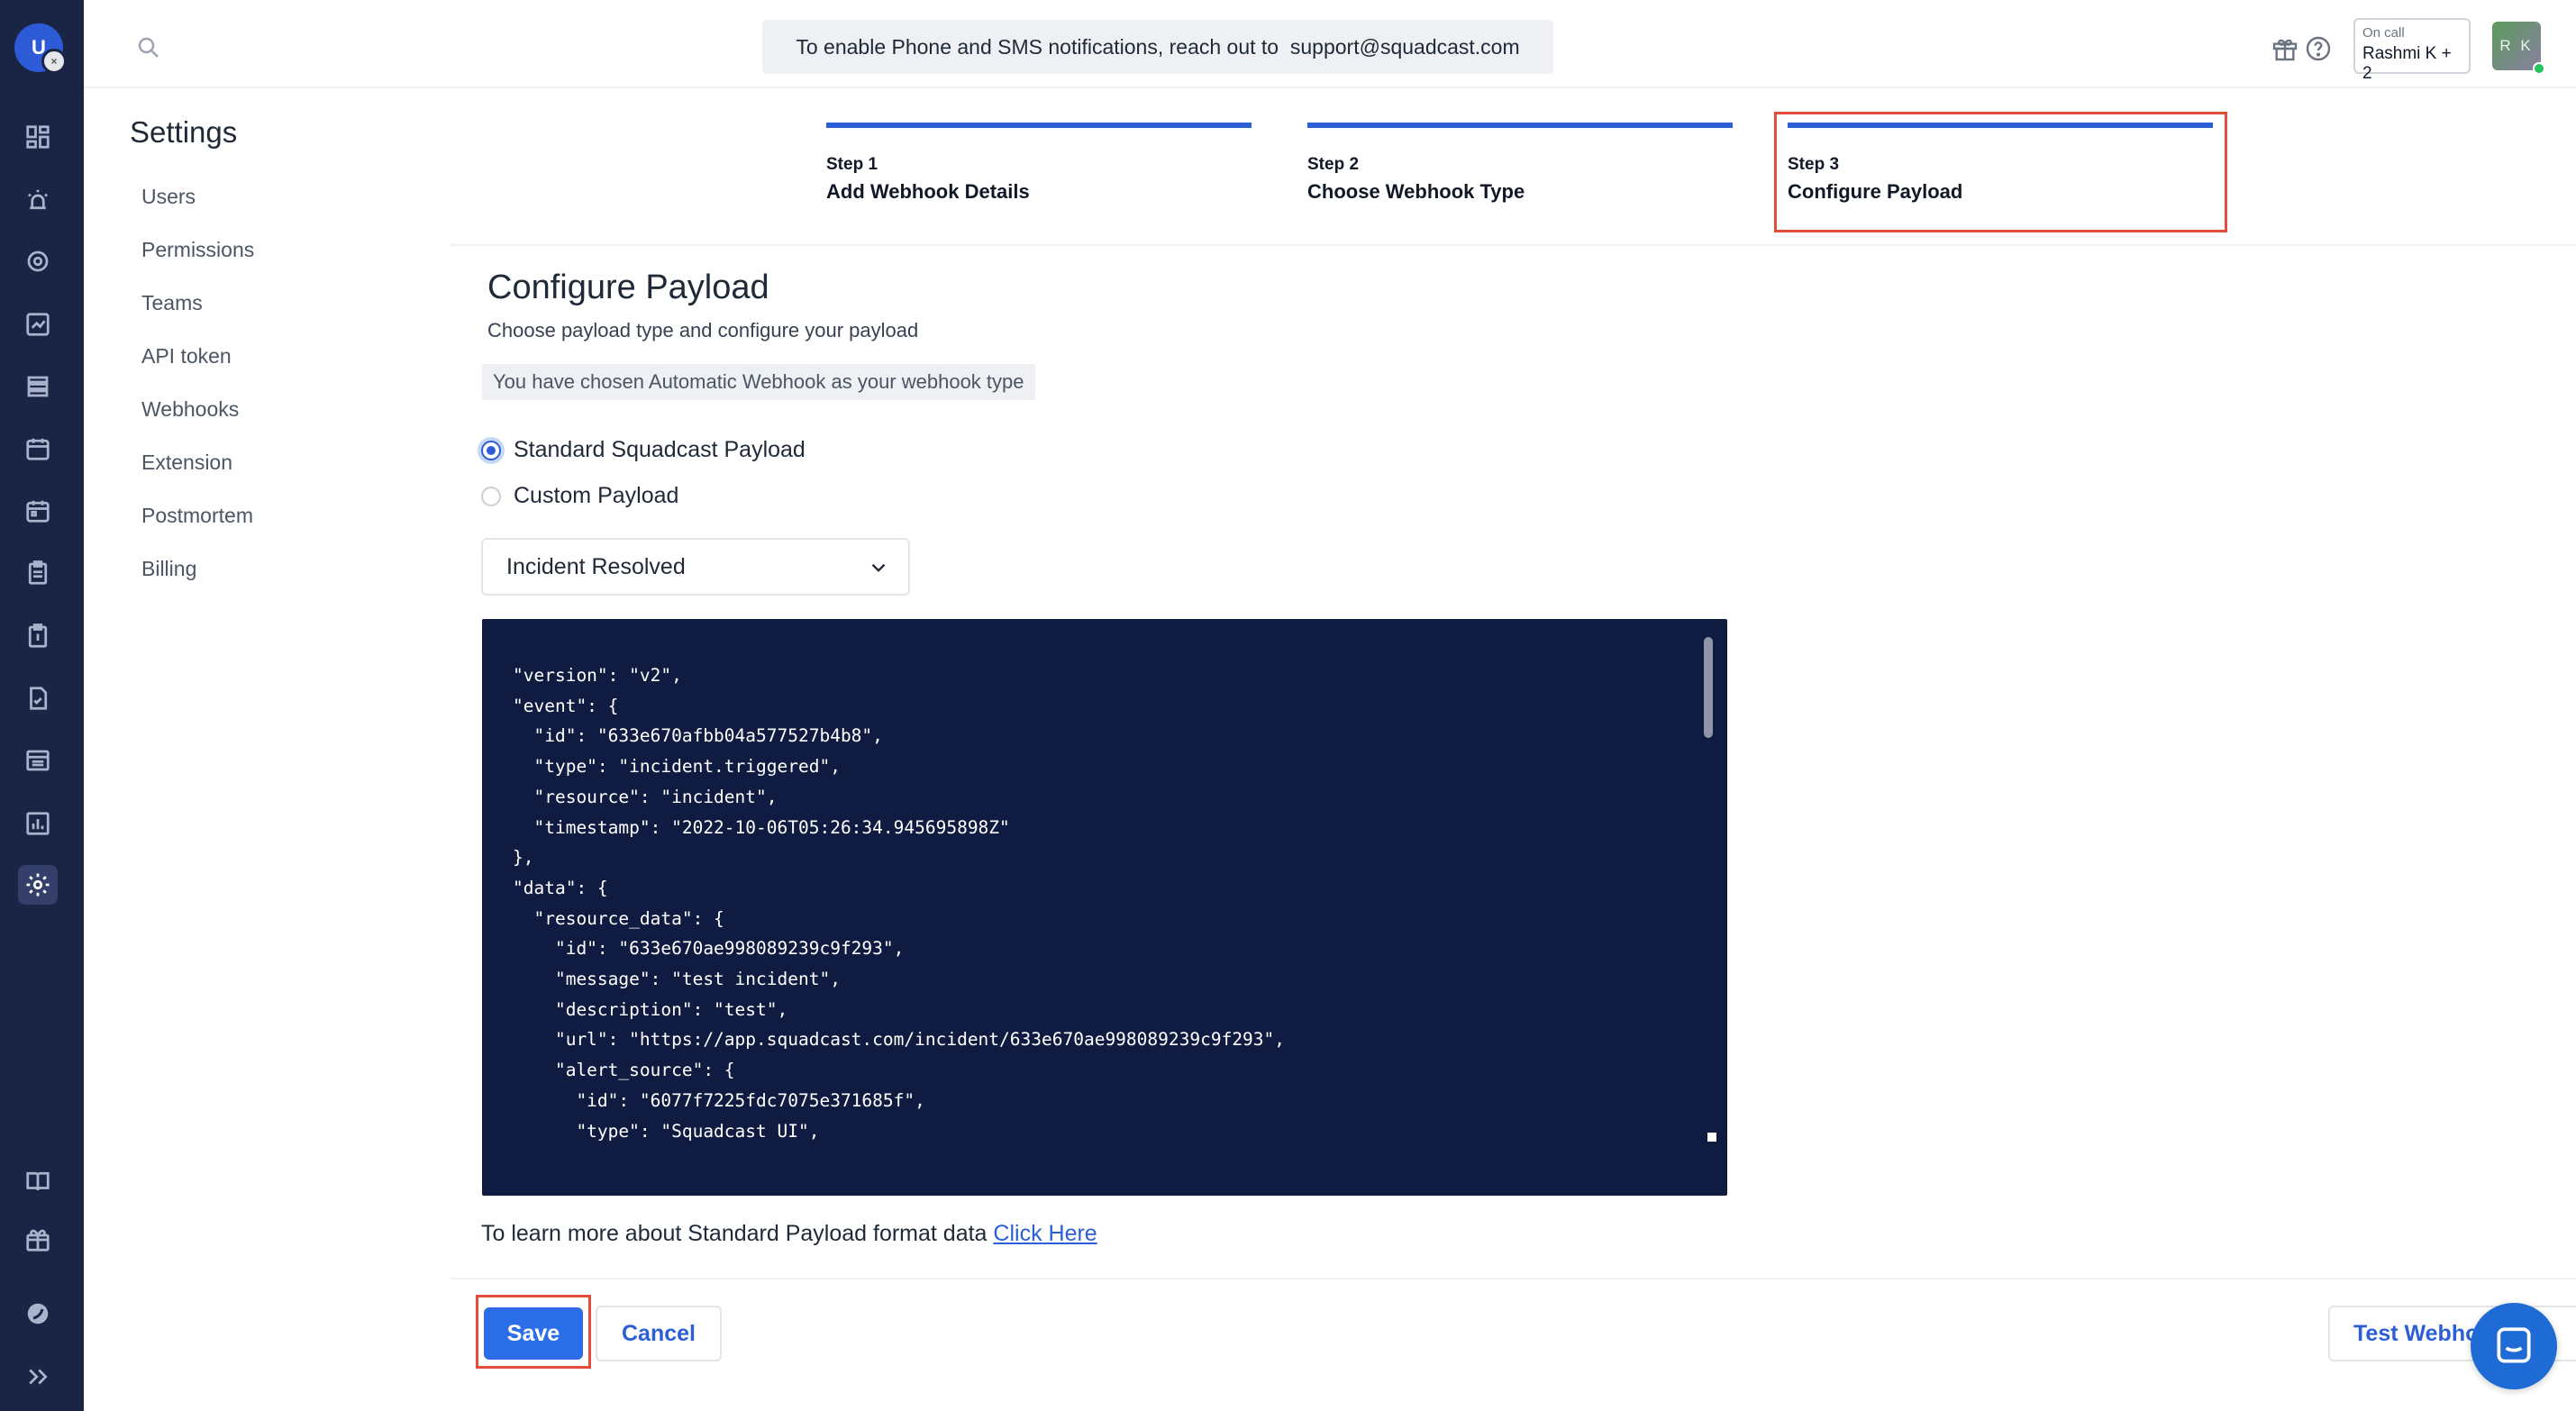  What do you see at coordinates (2407, 64) in the screenshot?
I see `oncall-value: Rashmi K + 2` at bounding box center [2407, 64].